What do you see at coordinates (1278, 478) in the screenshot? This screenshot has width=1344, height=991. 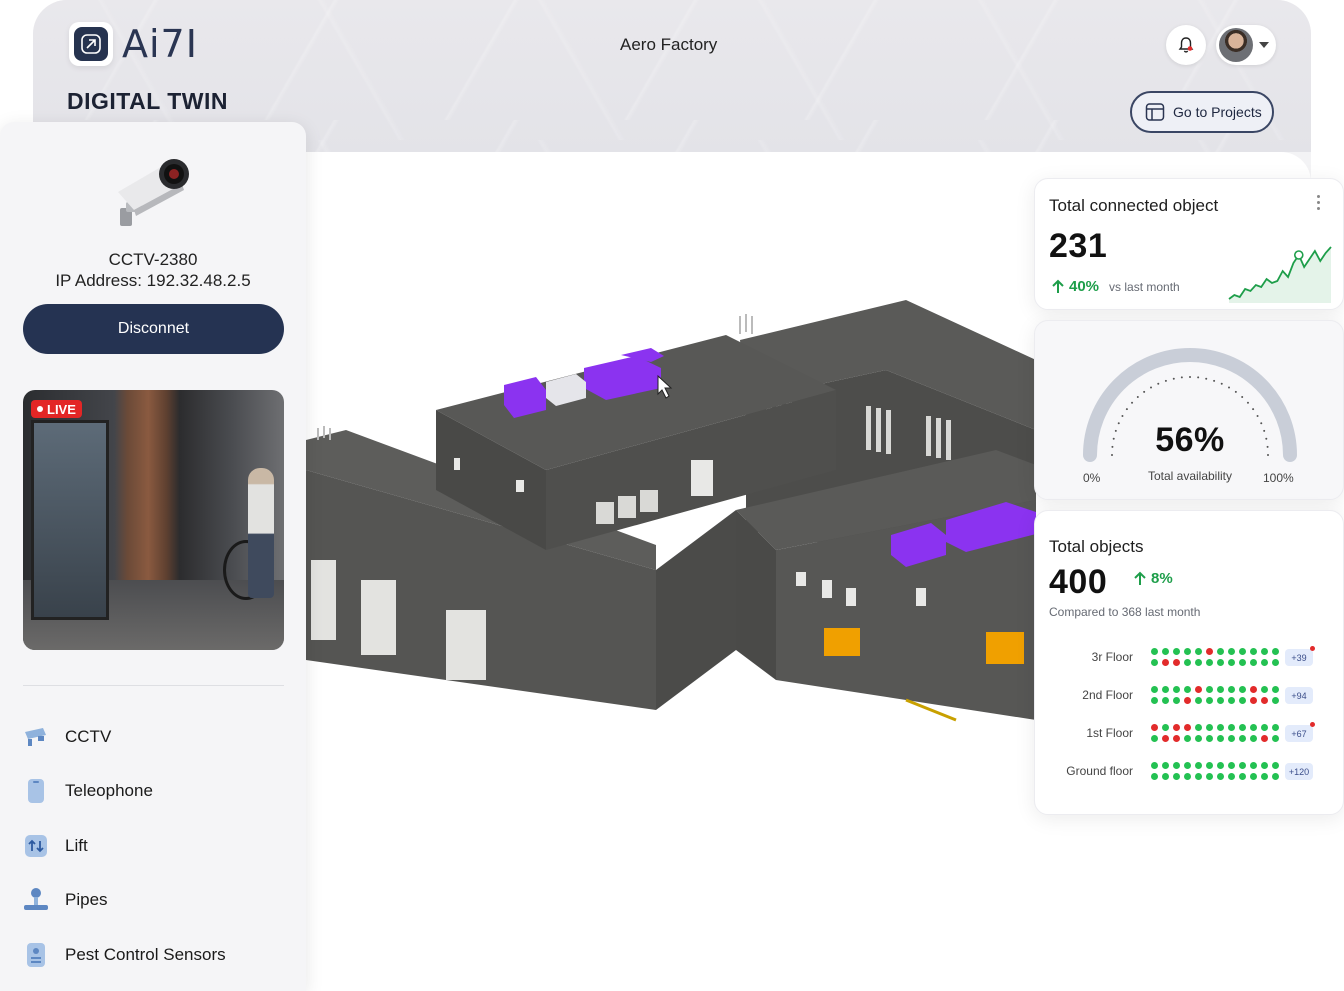 I see `gauge-max-label: 100%` at bounding box center [1278, 478].